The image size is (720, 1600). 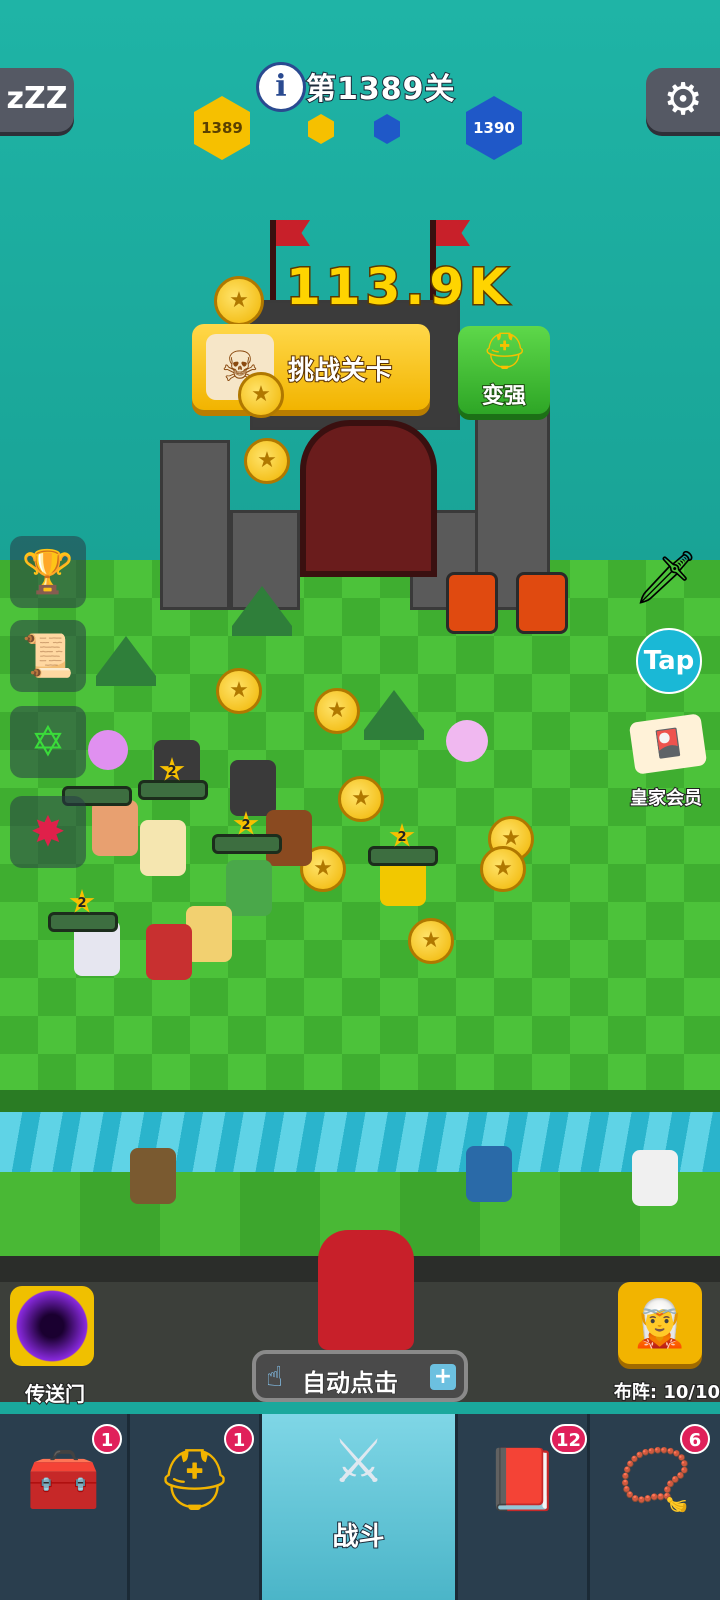 What do you see at coordinates (366, 1290) in the screenshot?
I see `red-dragon-hero` at bounding box center [366, 1290].